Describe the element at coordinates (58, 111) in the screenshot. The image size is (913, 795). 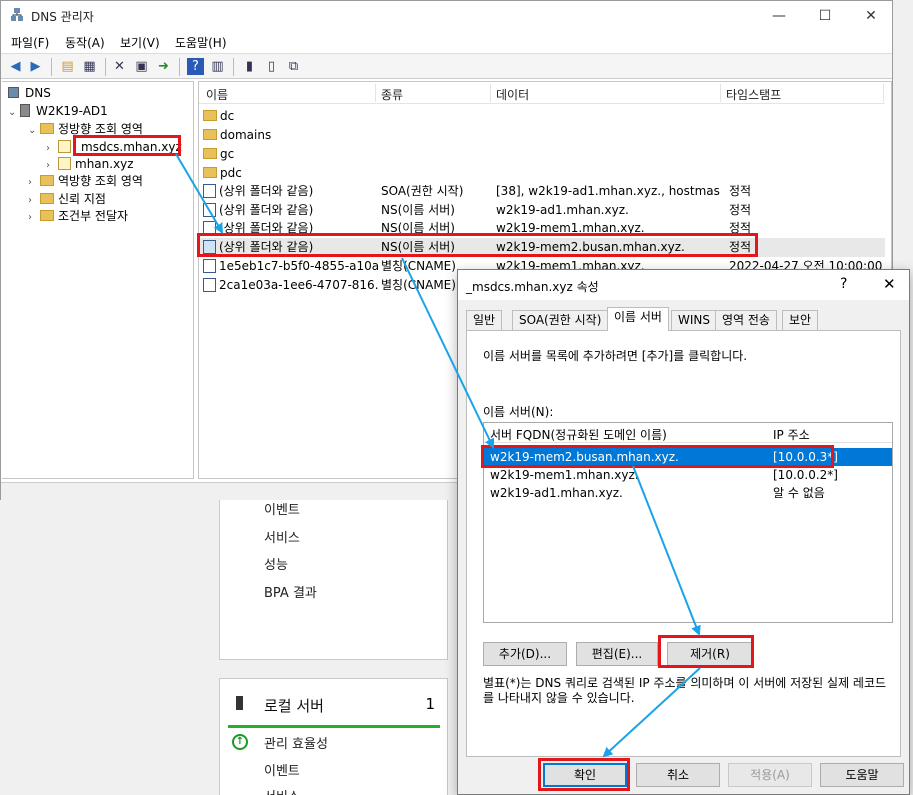
I see `tree-server: ⌄ W2K19-AD1` at that location.